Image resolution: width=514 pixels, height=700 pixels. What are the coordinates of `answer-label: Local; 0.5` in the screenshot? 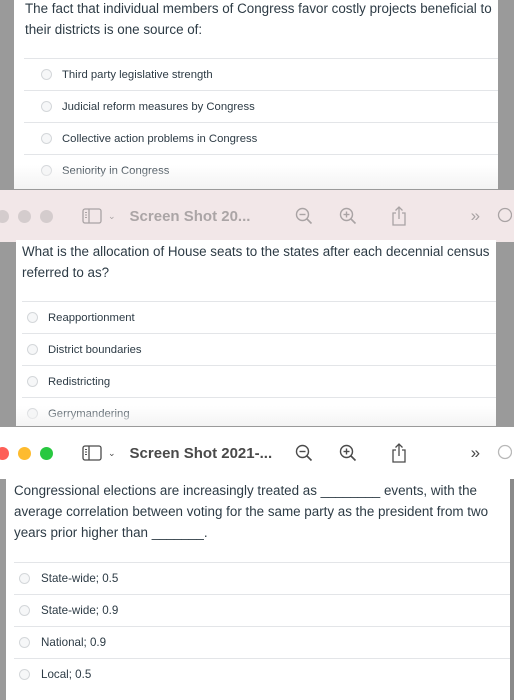 It's located at (66, 674).